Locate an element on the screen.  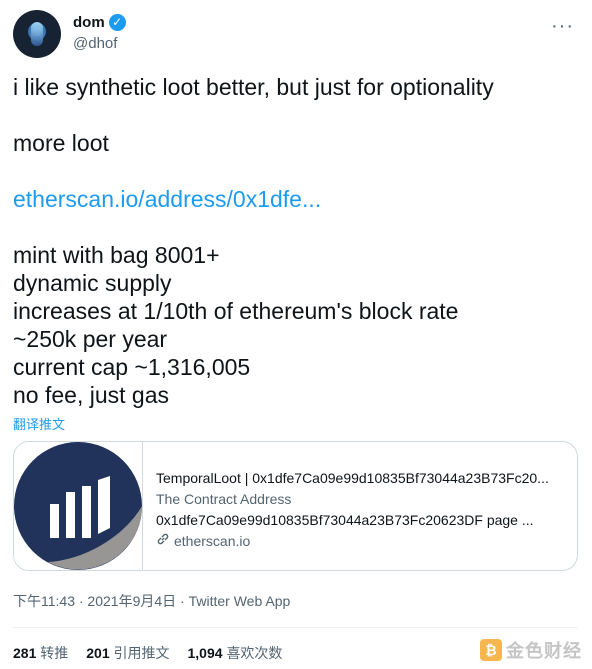
etherscan-logo-icon is located at coordinates (78, 506).